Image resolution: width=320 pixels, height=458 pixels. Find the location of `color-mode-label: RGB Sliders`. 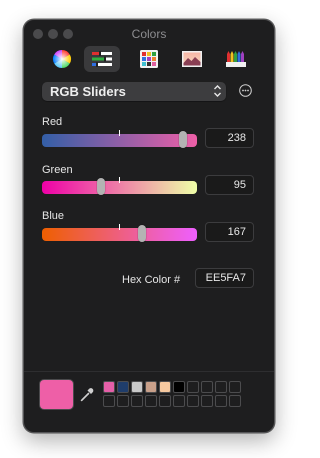

color-mode-label: RGB Sliders is located at coordinates (88, 91).